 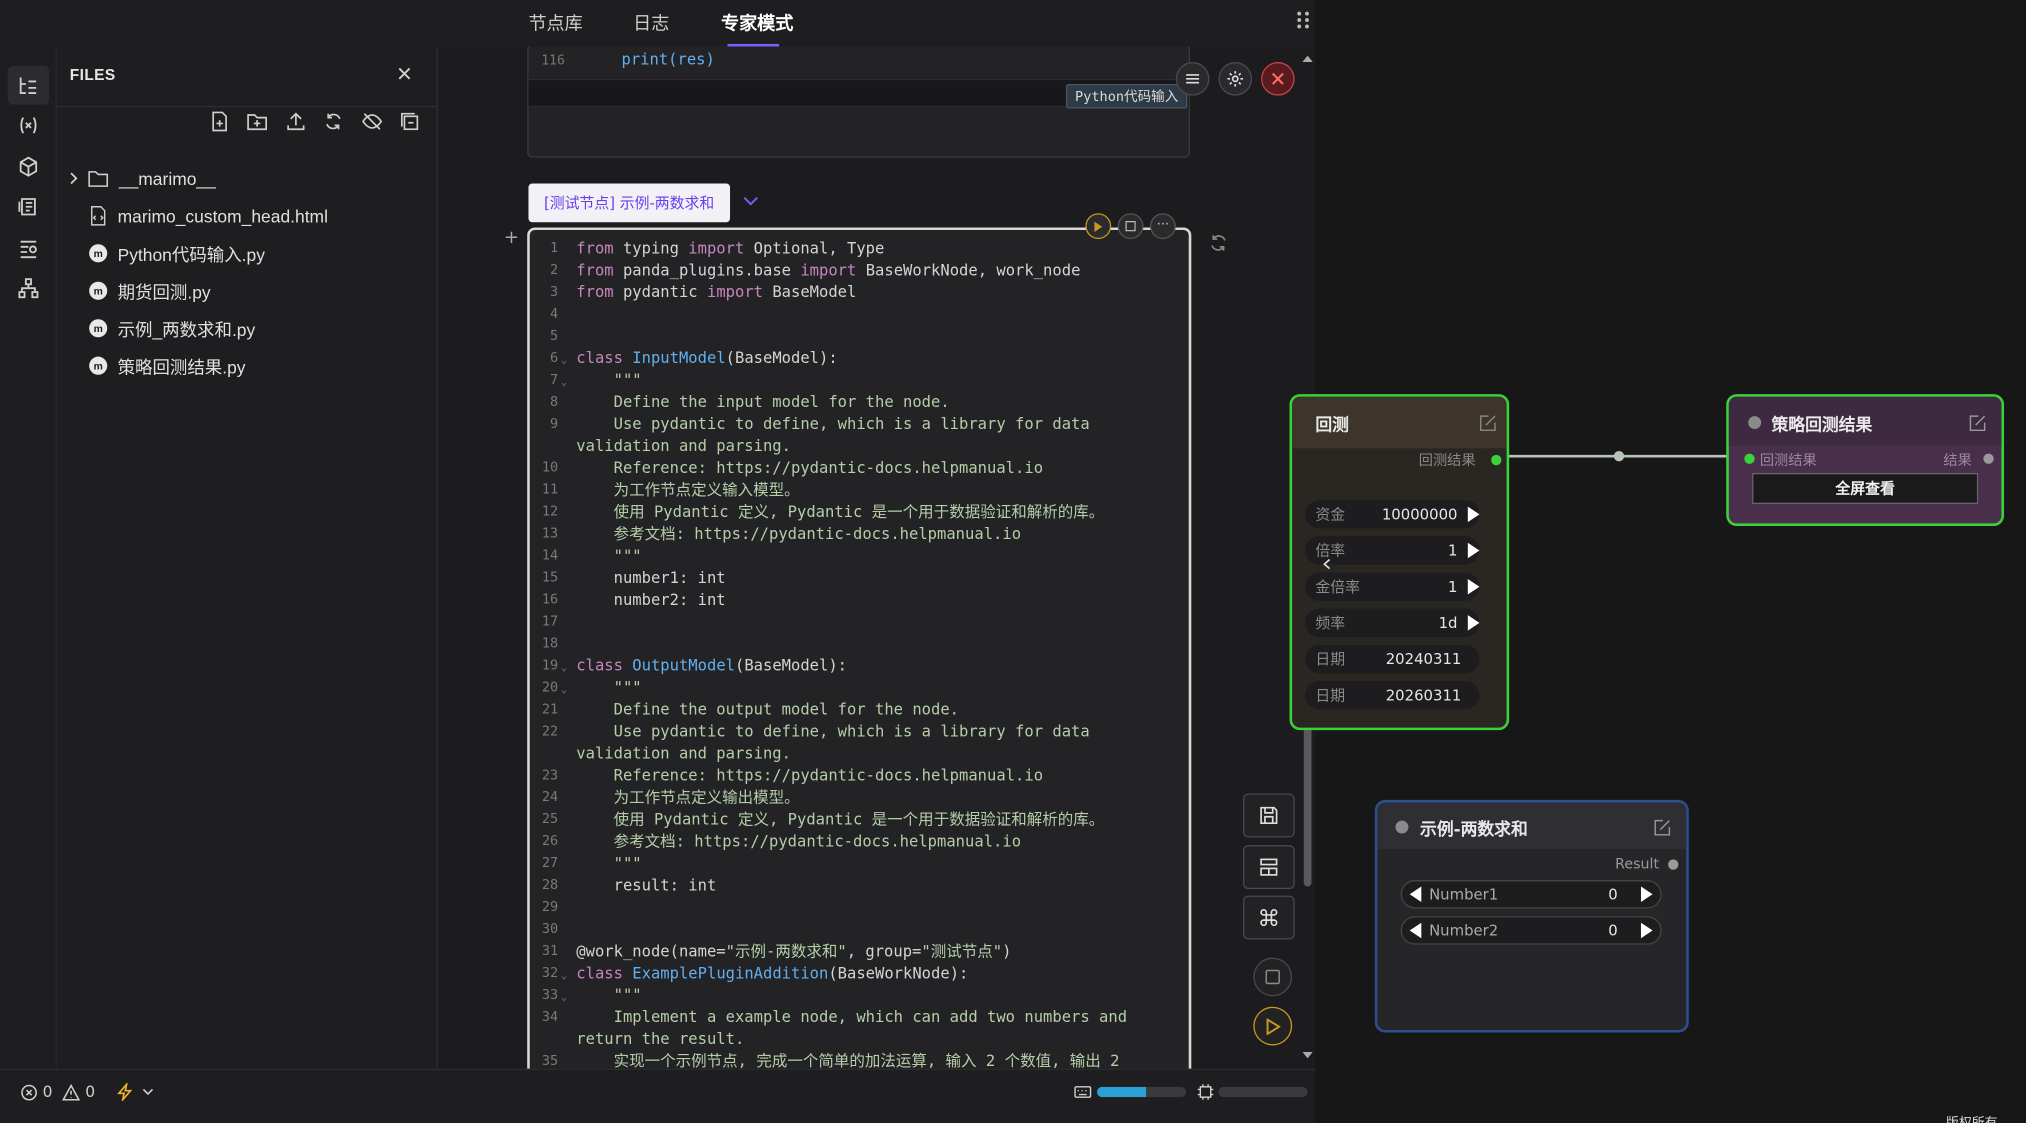 I want to click on stop-all-icon, so click(x=1273, y=977).